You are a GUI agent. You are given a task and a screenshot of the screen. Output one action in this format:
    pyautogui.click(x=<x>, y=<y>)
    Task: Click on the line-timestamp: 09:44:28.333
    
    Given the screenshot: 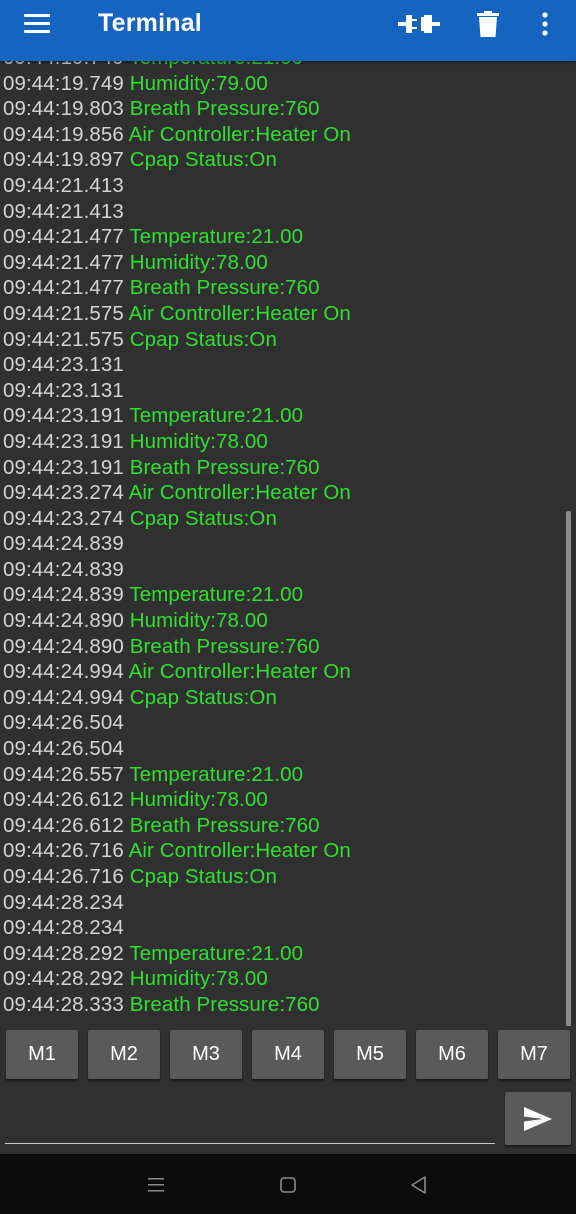 What is the action you would take?
    pyautogui.click(x=63, y=1004)
    